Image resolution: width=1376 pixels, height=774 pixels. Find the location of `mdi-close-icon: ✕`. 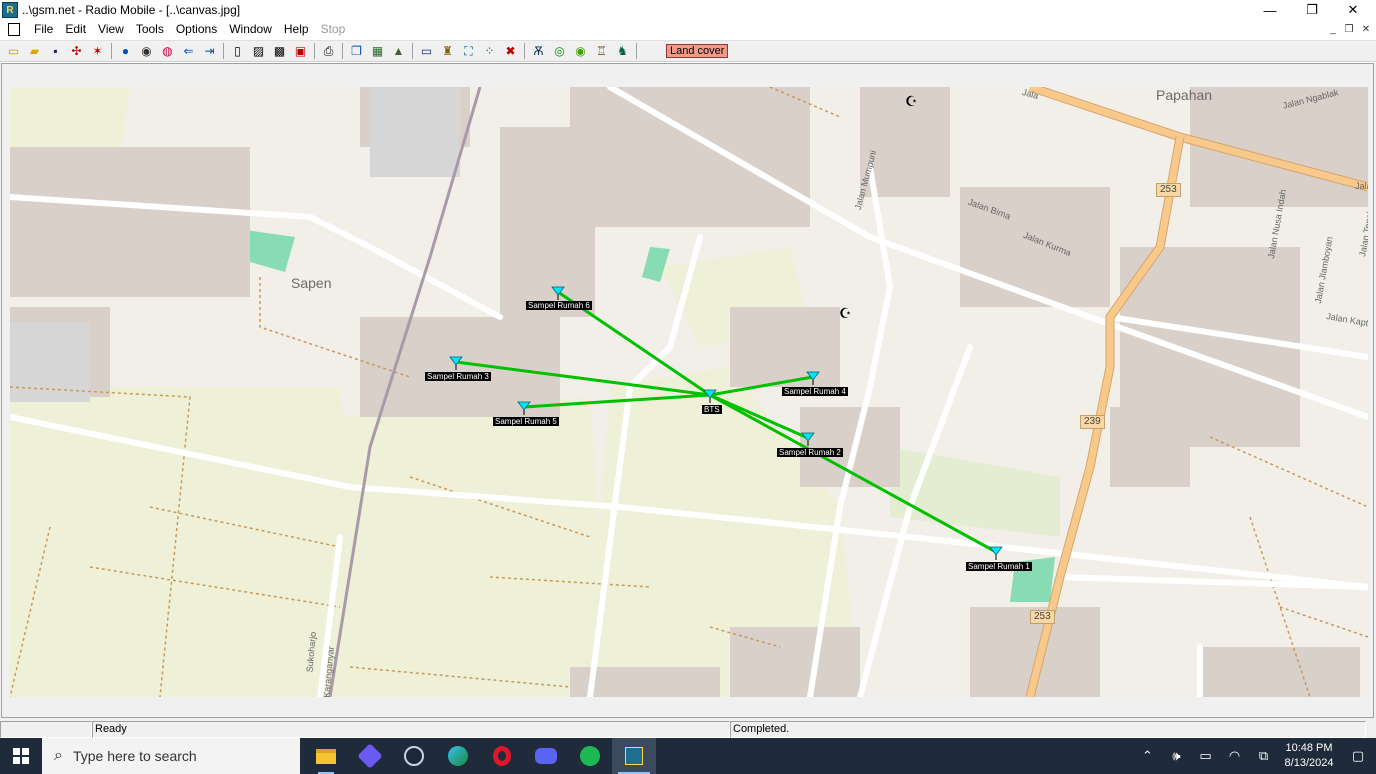

mdi-close-icon: ✕ is located at coordinates (1366, 29).